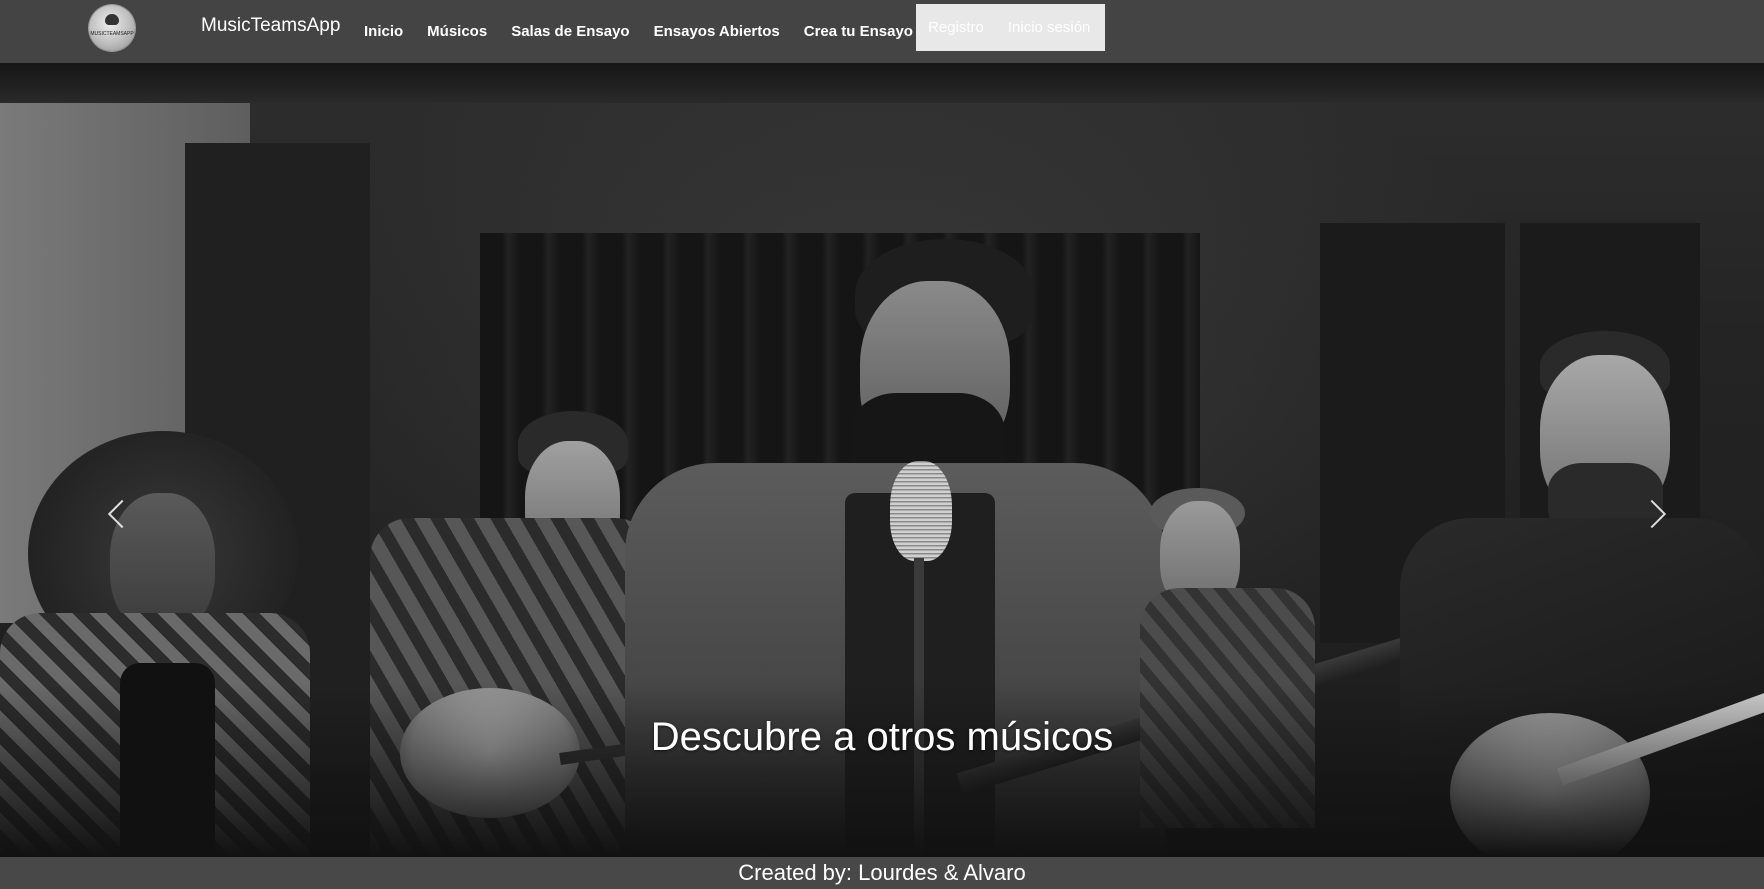 This screenshot has height=889, width=1764. I want to click on background-ceiling, so click(882, 83).